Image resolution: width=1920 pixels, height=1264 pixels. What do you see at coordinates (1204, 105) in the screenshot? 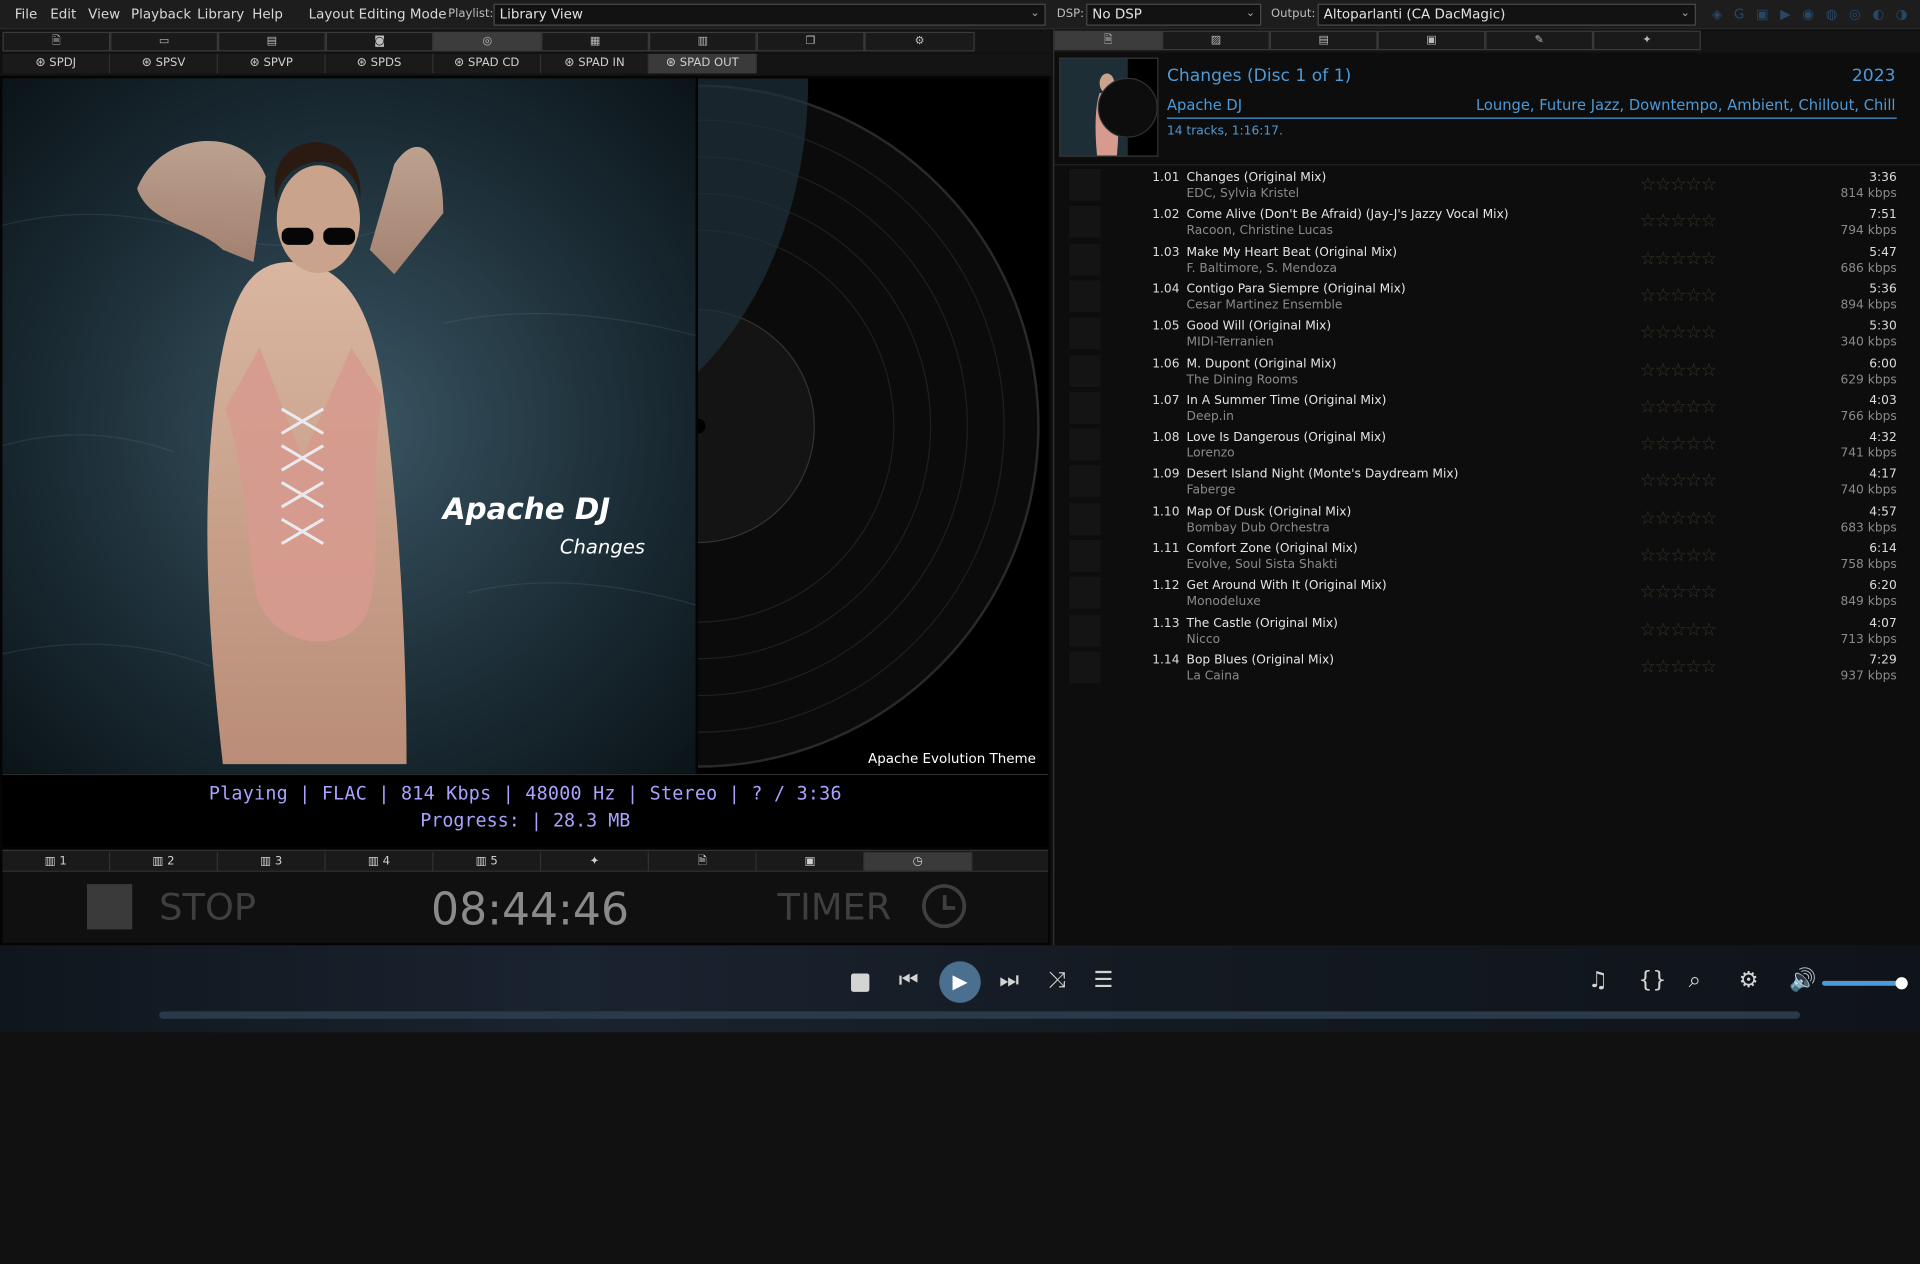
I see `album-artist: Apache DJ` at bounding box center [1204, 105].